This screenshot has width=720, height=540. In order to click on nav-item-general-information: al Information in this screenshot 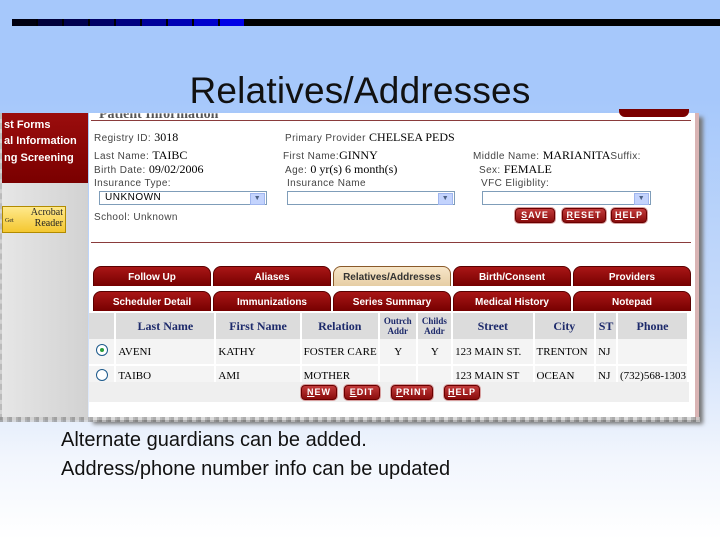, I will do `click(40, 141)`.